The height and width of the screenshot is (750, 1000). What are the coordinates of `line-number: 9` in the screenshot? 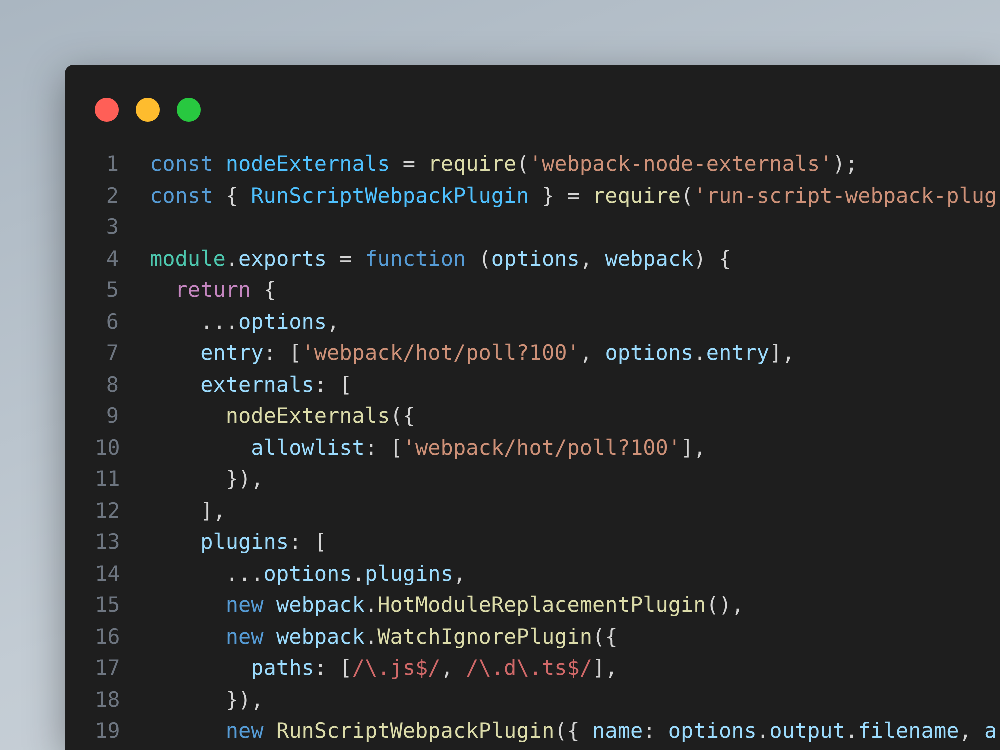 It's located at (112, 416).